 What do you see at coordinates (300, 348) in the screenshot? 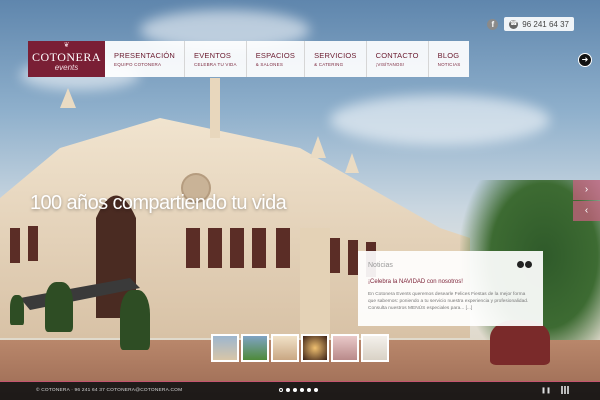
I see `slide-thumbnails` at bounding box center [300, 348].